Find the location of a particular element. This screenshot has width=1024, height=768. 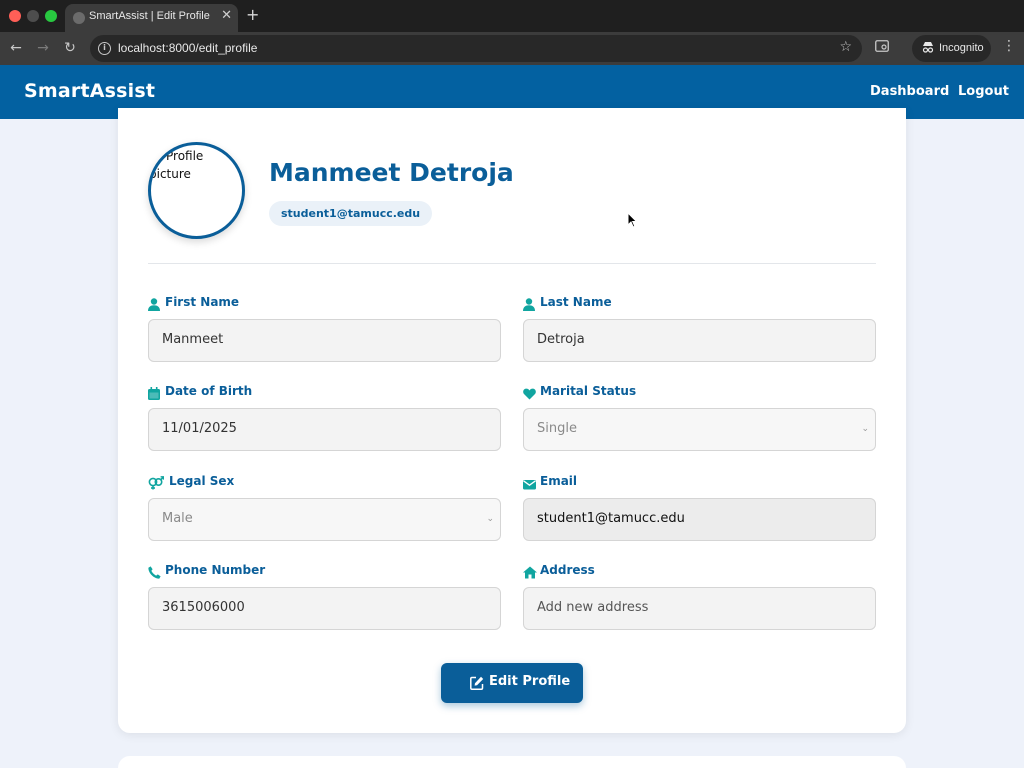

dob-field-group: Date of Birth 11/01/2025 is located at coordinates (324, 417).